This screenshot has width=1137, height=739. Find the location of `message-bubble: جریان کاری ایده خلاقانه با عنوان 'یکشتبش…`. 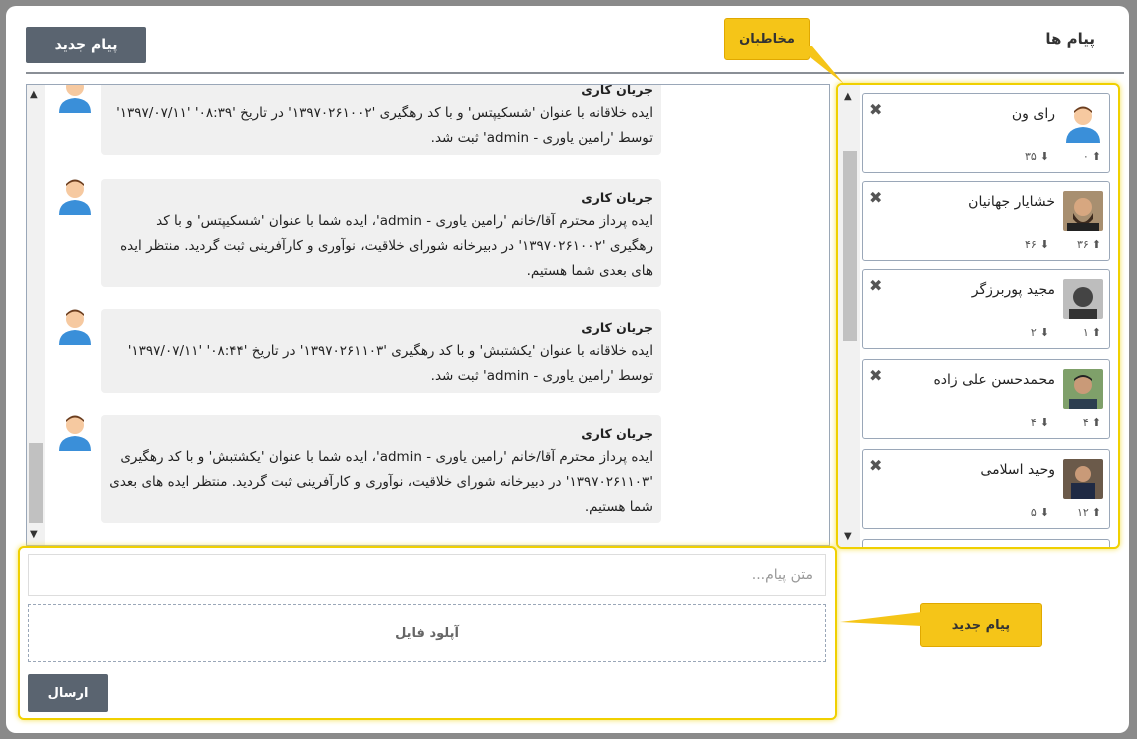

message-bubble: جریان کاری ایده خلاقانه با عنوان 'یکشتبش… is located at coordinates (381, 351).